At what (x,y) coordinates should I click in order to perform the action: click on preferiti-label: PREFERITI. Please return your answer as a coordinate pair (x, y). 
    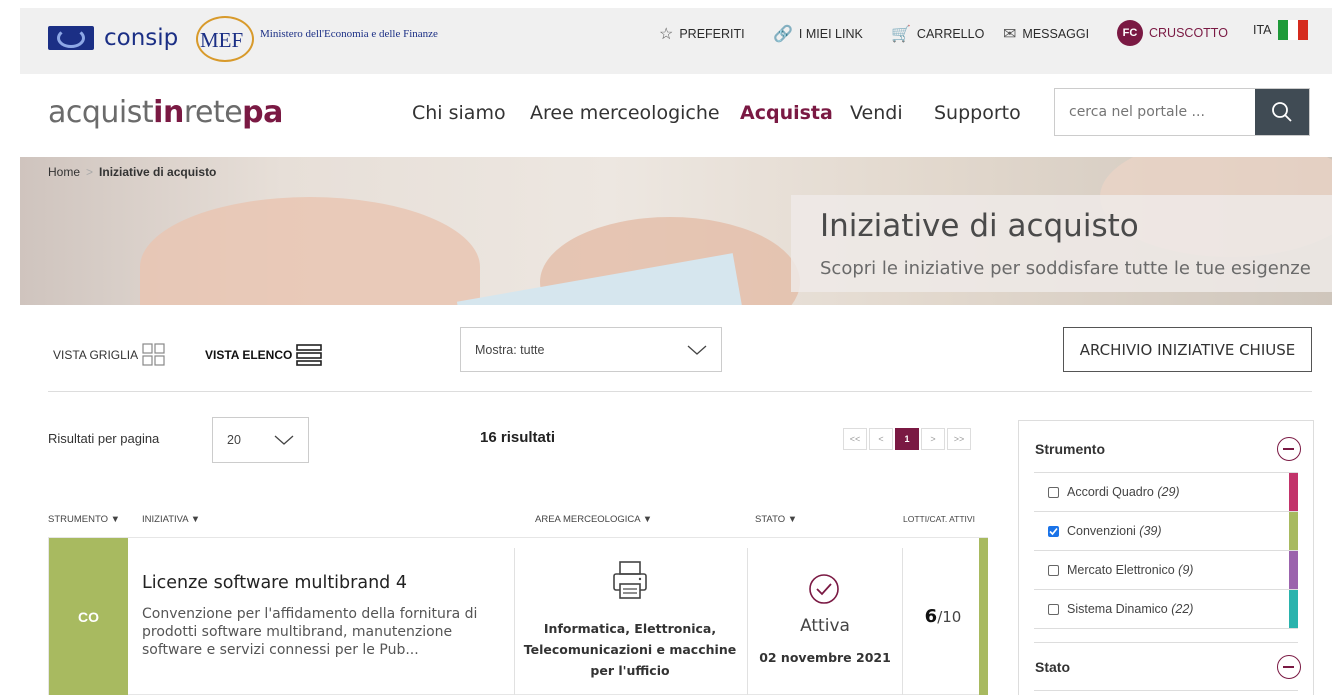
    Looking at the image, I should click on (712, 34).